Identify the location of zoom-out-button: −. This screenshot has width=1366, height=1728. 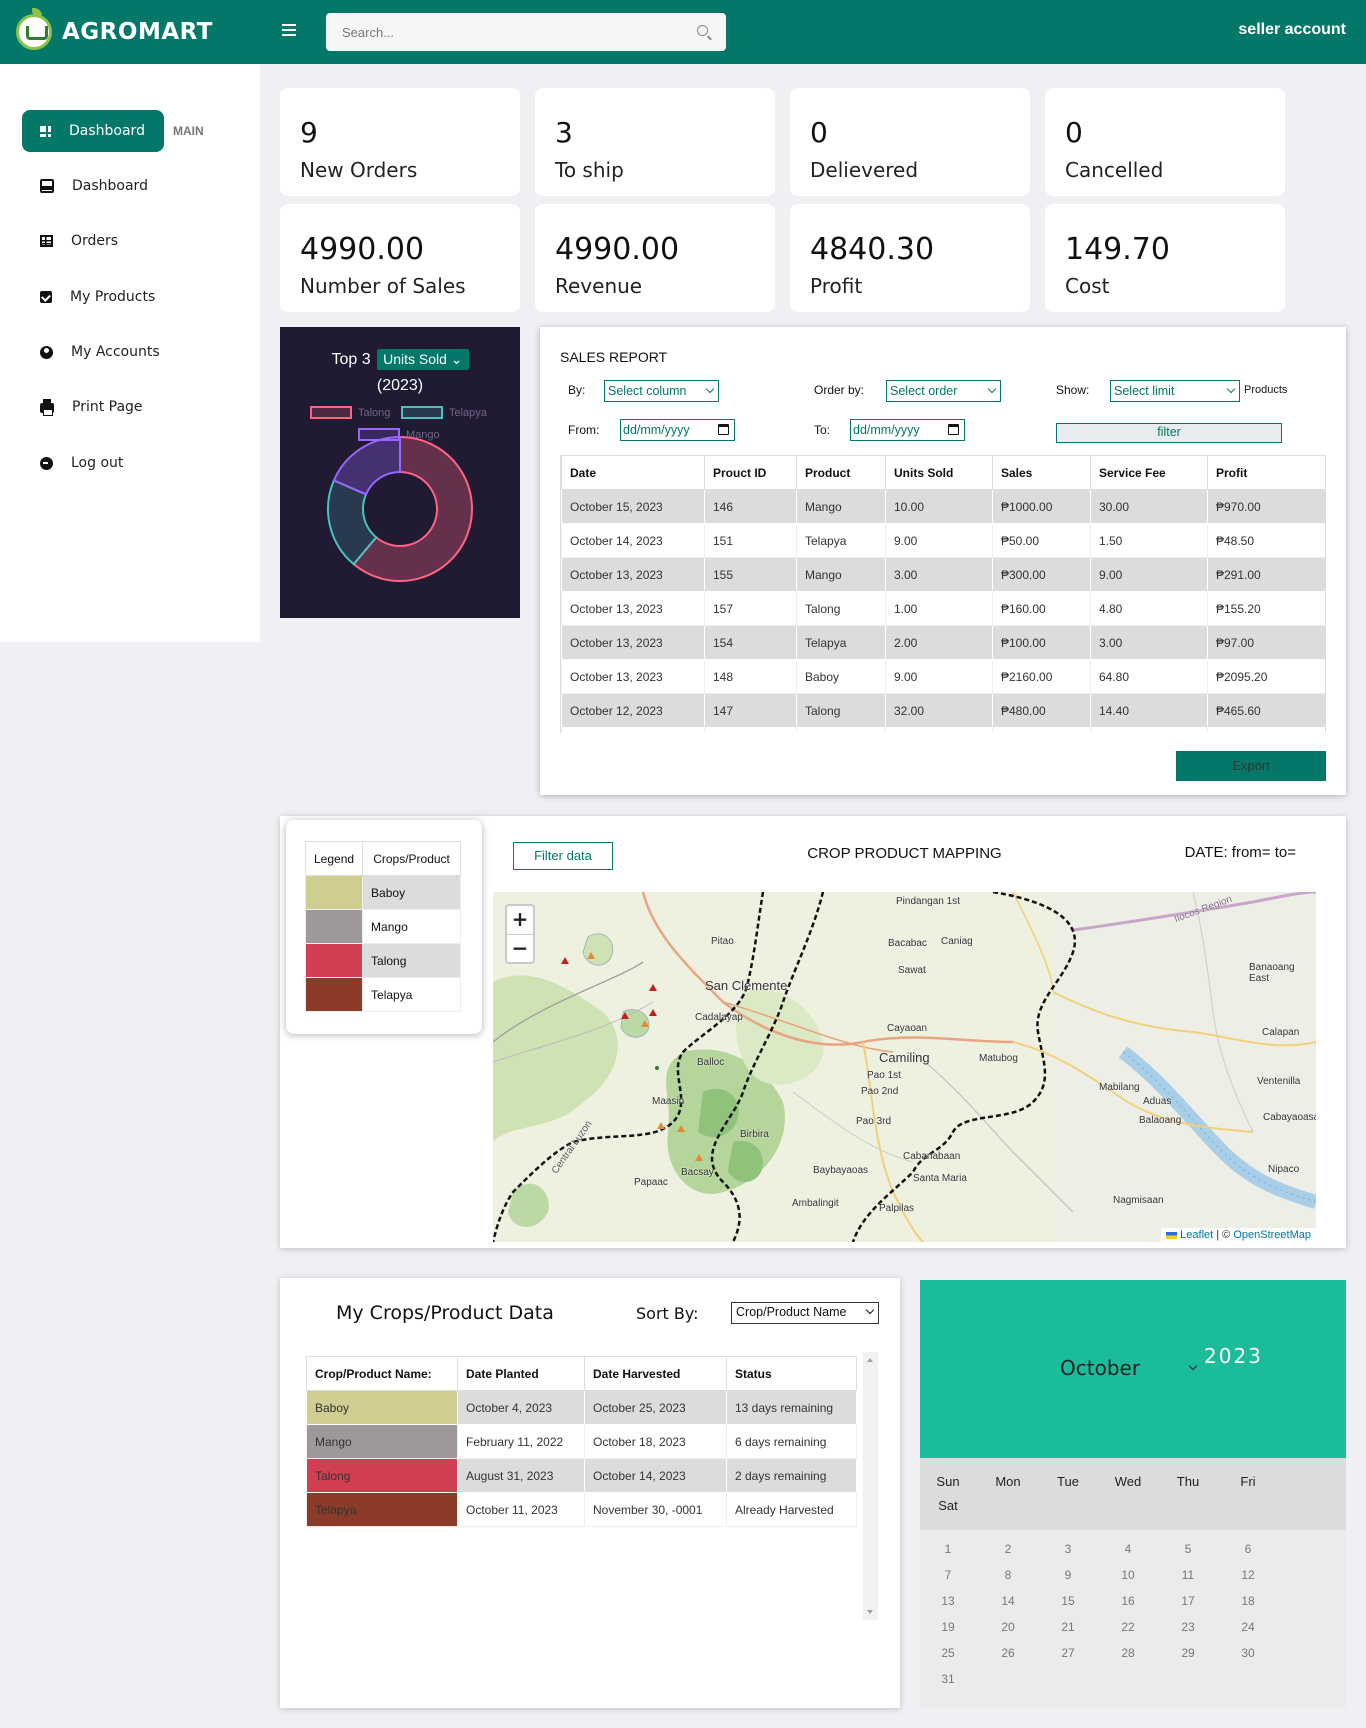
(520, 948).